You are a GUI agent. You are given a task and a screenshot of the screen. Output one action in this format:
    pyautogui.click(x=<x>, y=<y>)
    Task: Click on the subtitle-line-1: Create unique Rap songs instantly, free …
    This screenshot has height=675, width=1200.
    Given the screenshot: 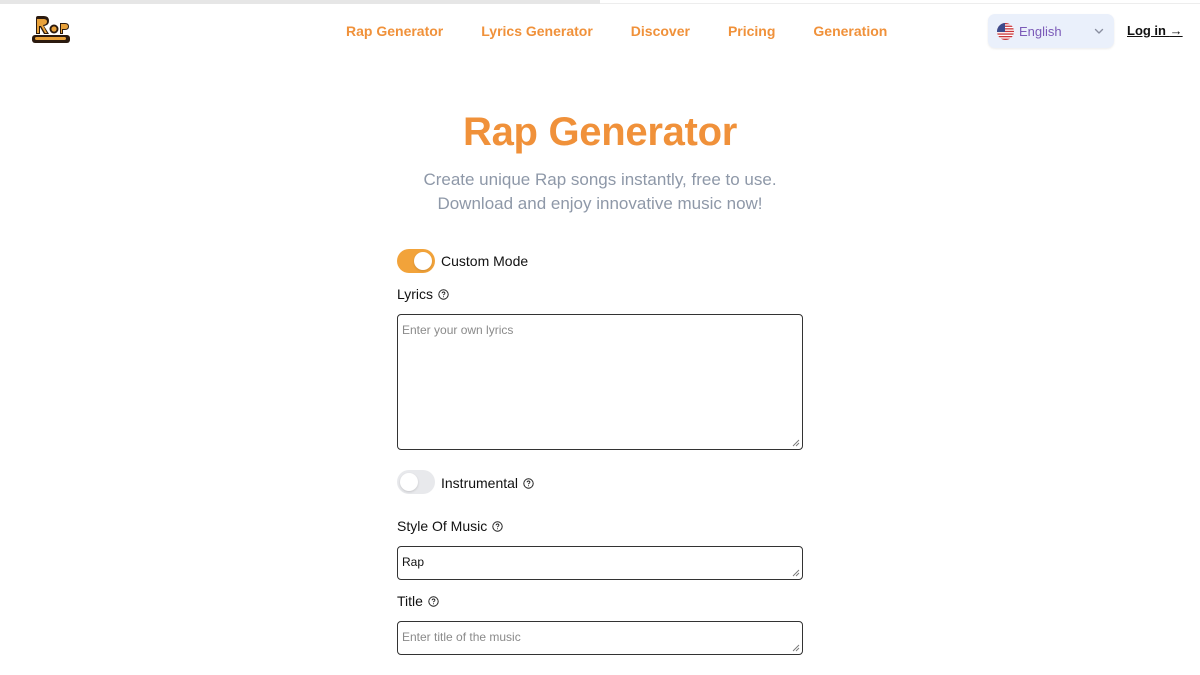 What is the action you would take?
    pyautogui.click(x=600, y=179)
    